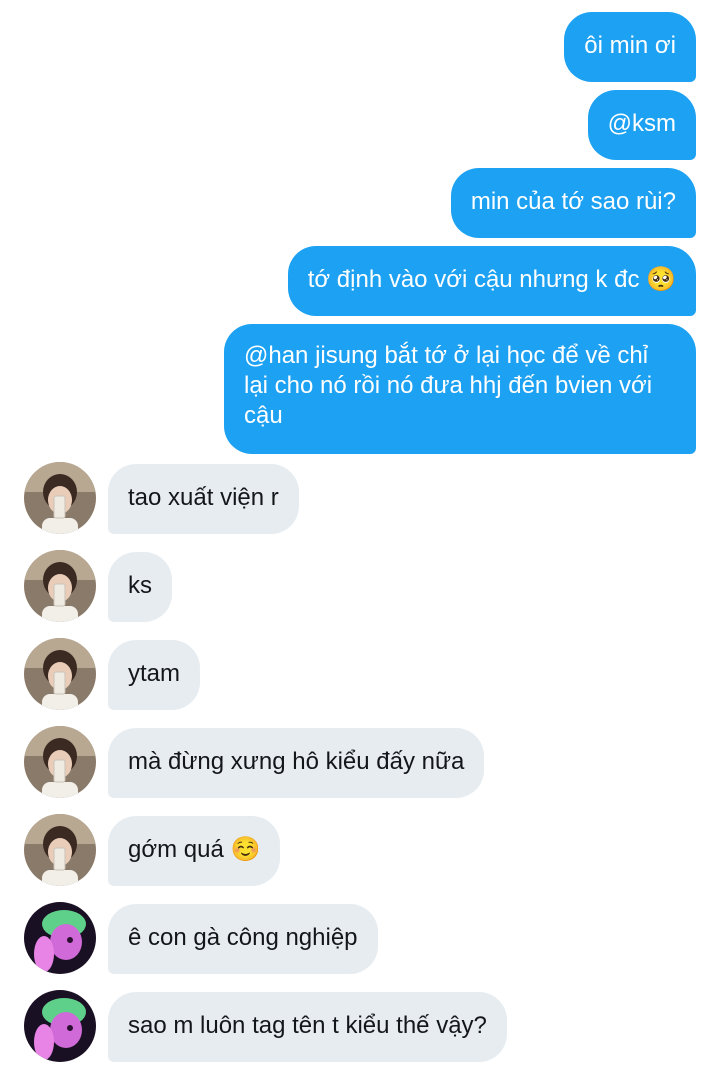 This screenshot has height=1070, width=720. Describe the element at coordinates (243, 939) in the screenshot. I see `incoming-message: ê con gà công nghiệp` at that location.